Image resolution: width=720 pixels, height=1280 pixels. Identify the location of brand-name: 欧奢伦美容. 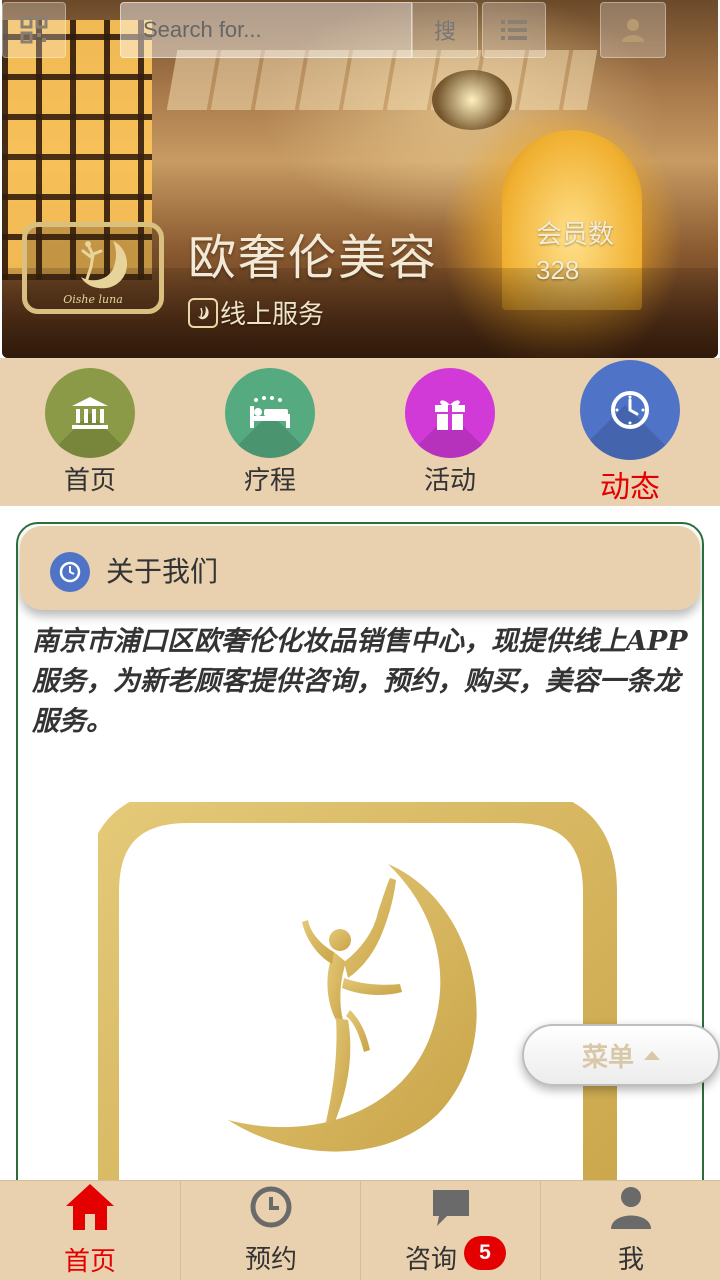
(313, 258).